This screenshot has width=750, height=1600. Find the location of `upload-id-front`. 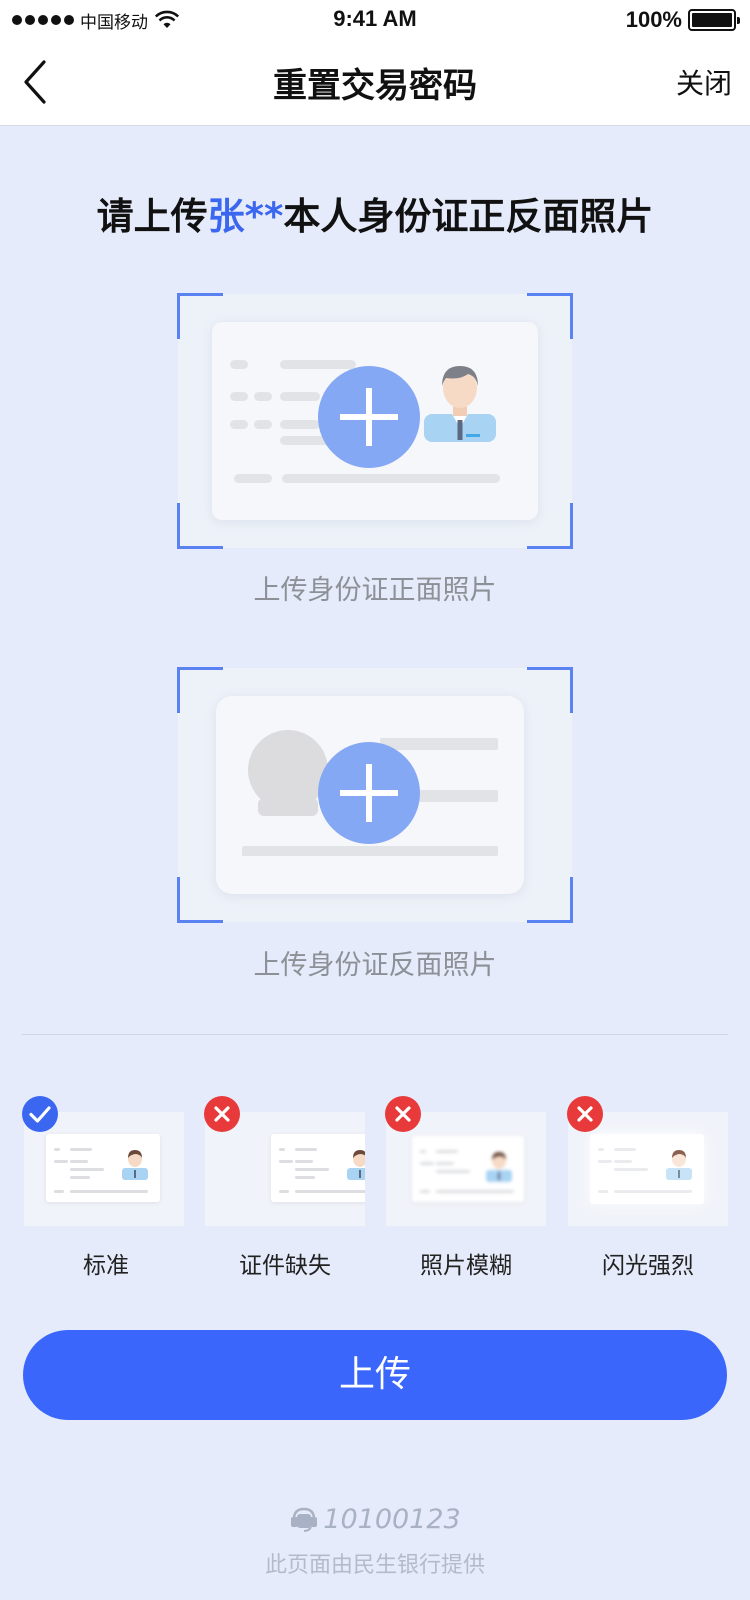

upload-id-front is located at coordinates (375, 421).